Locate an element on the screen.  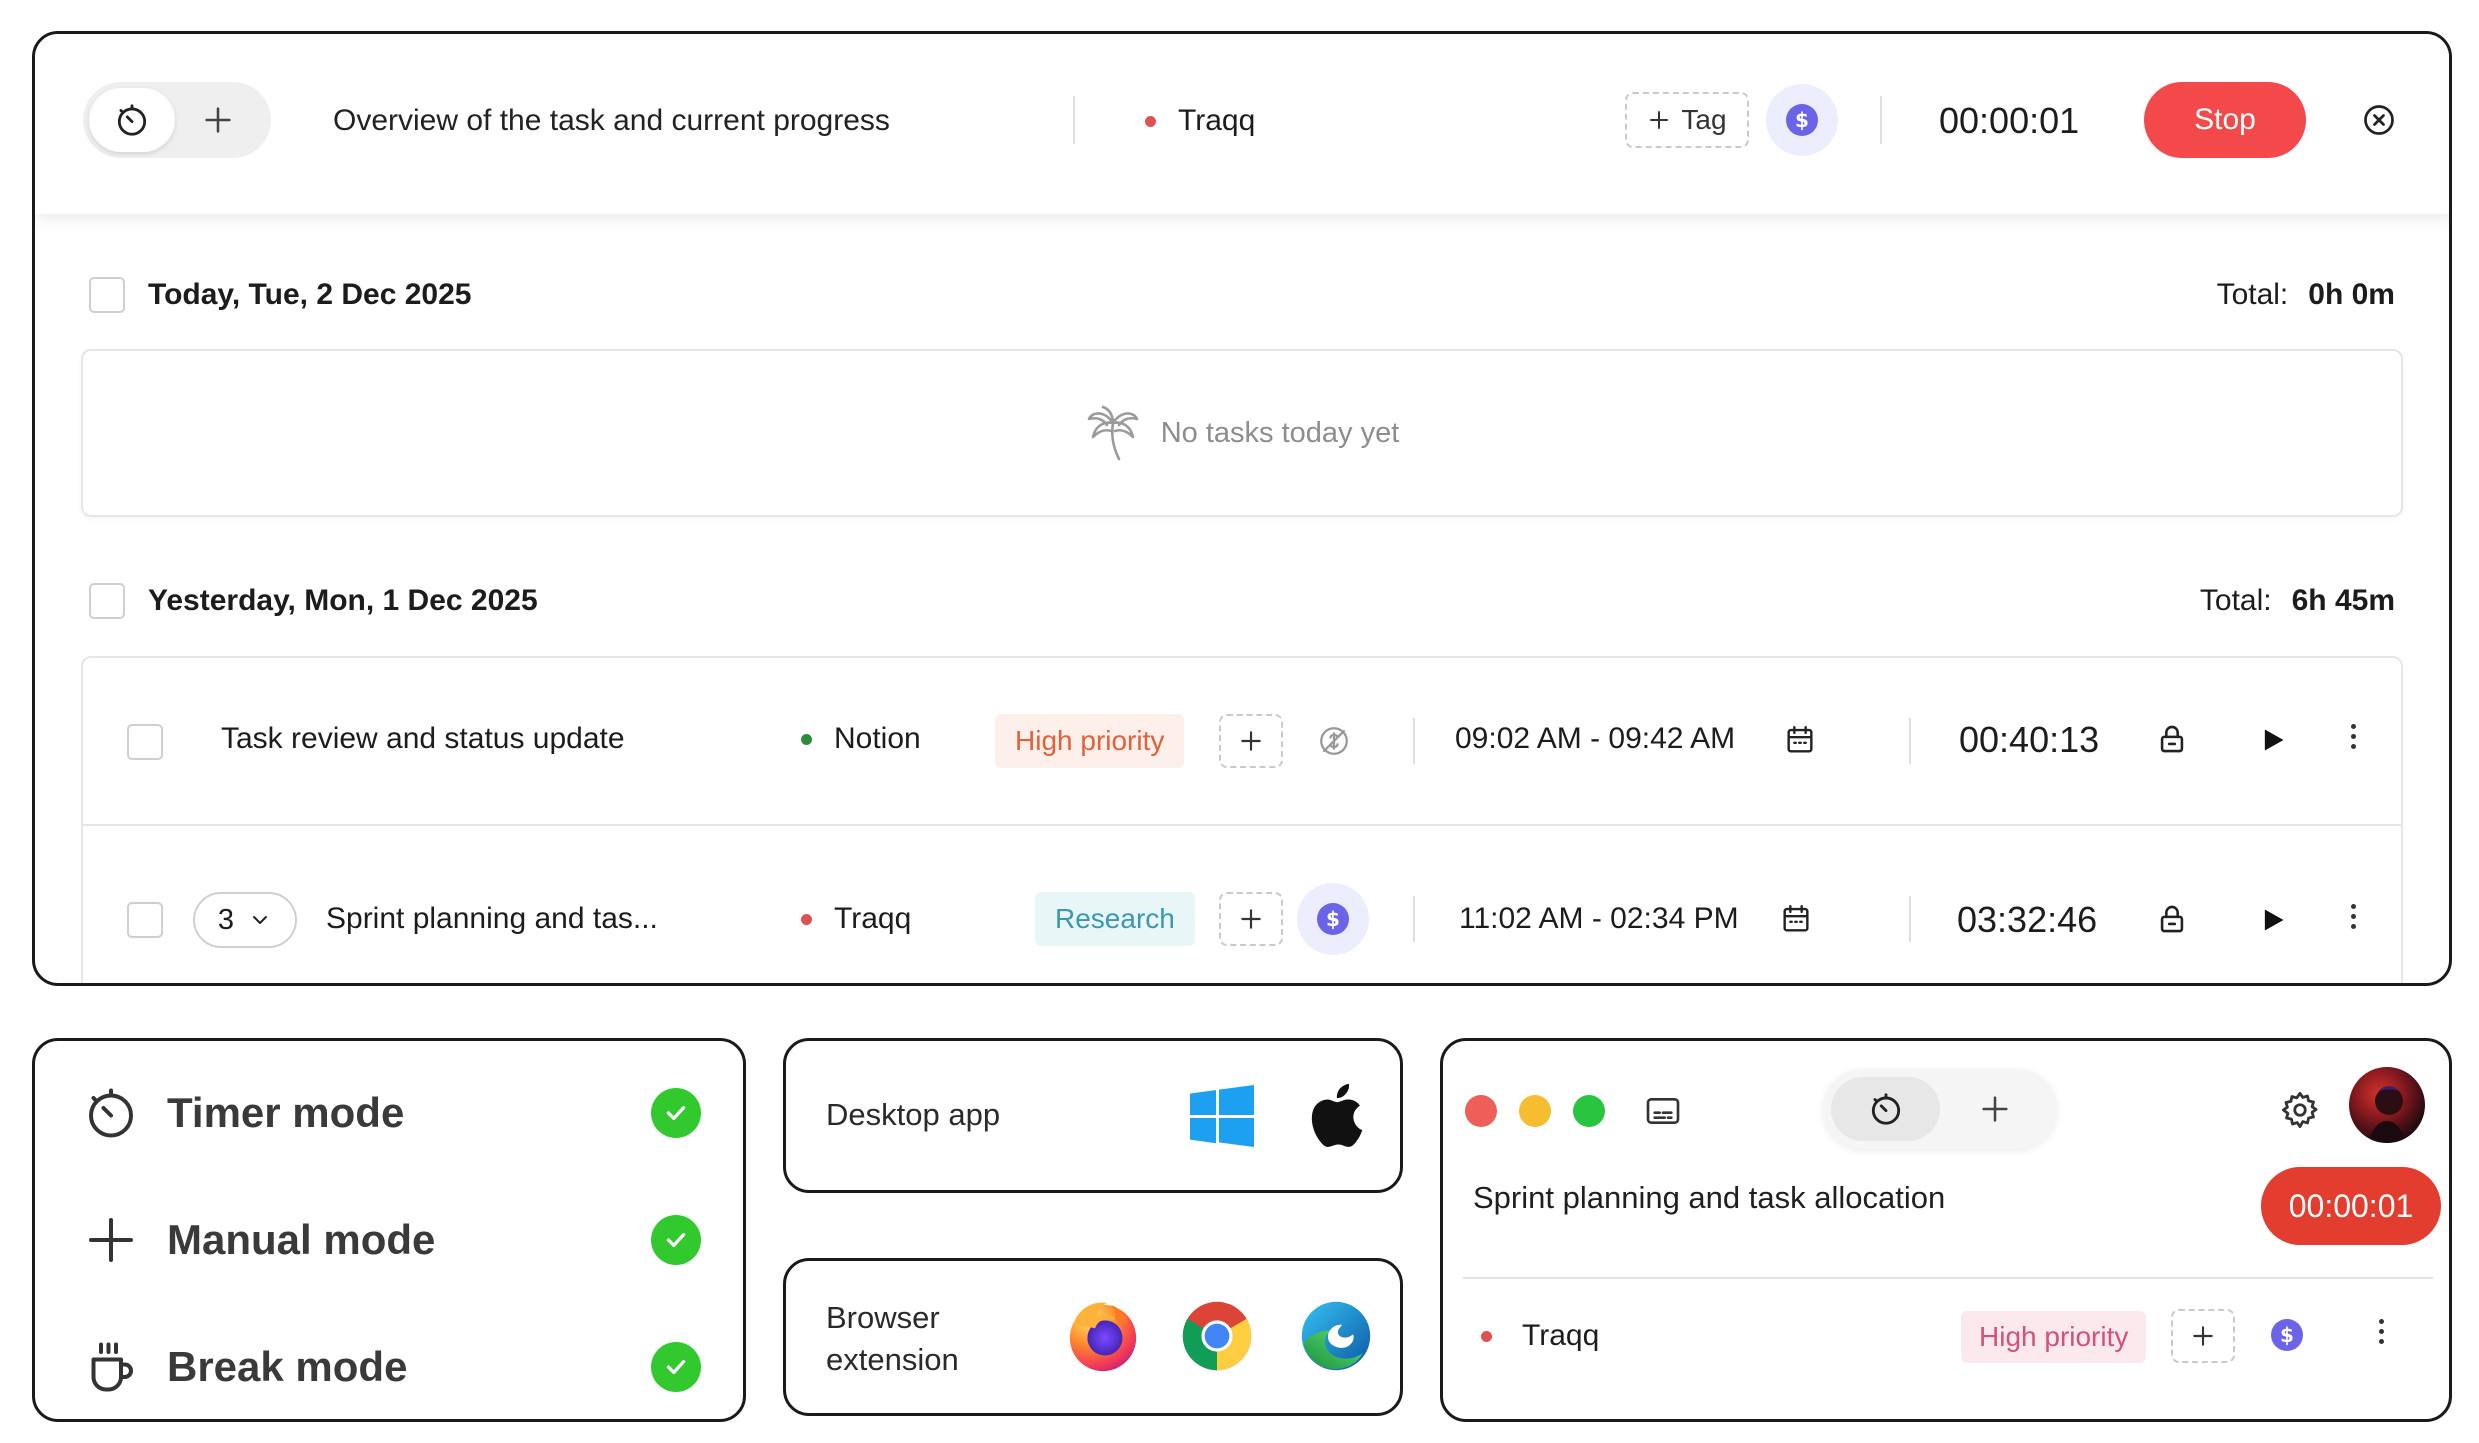
desktop-app-label: Desktop app is located at coordinates (913, 1114).